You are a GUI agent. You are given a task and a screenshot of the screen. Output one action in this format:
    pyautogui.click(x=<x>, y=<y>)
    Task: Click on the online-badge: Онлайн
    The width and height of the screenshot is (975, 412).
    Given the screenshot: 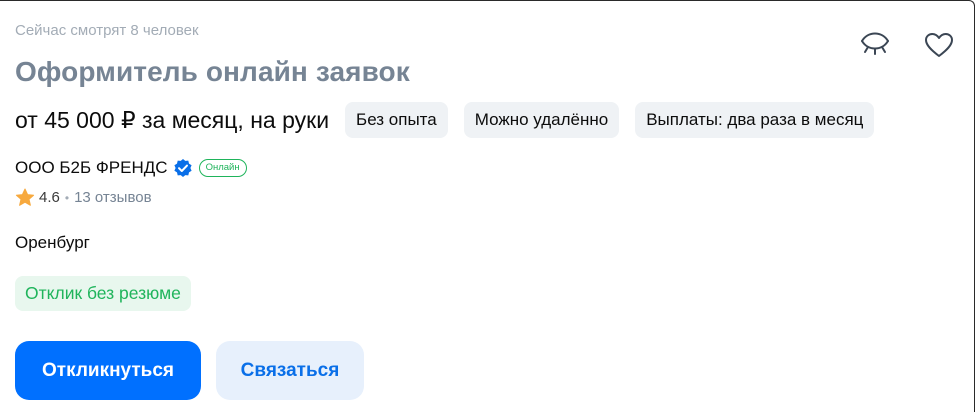 What is the action you would take?
    pyautogui.click(x=222, y=168)
    